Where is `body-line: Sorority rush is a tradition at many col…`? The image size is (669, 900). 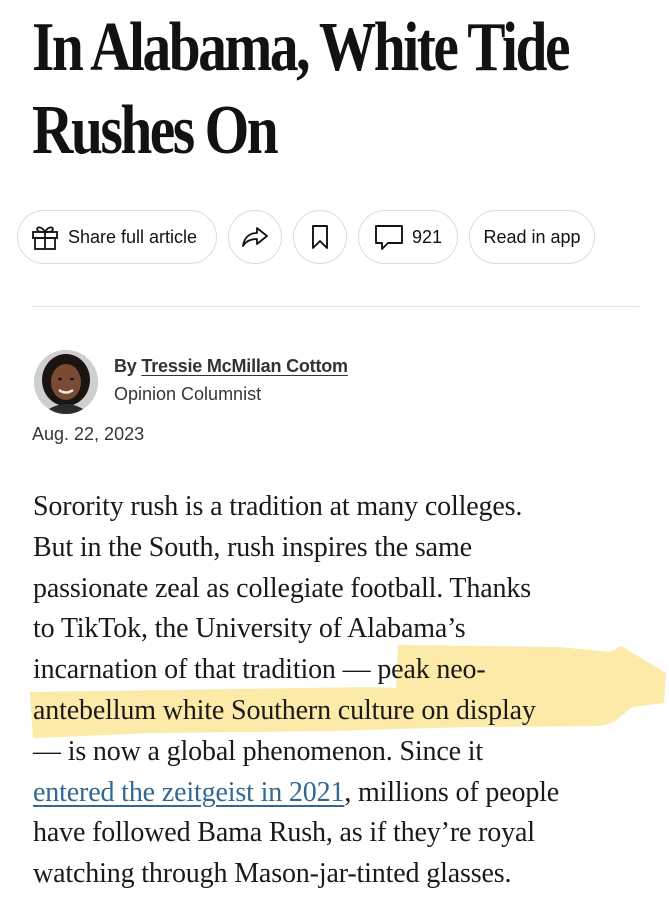 body-line: Sorority rush is a tradition at many col… is located at coordinates (278, 506).